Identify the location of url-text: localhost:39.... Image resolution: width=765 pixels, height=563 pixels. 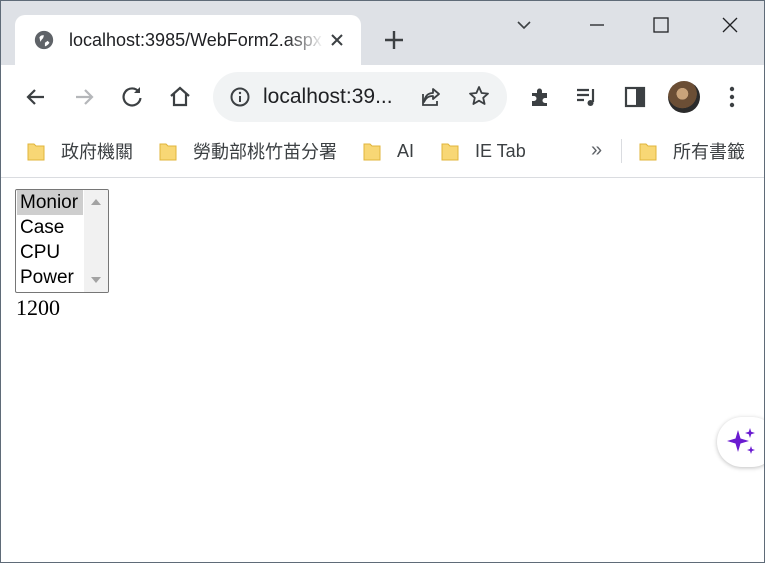
(328, 96).